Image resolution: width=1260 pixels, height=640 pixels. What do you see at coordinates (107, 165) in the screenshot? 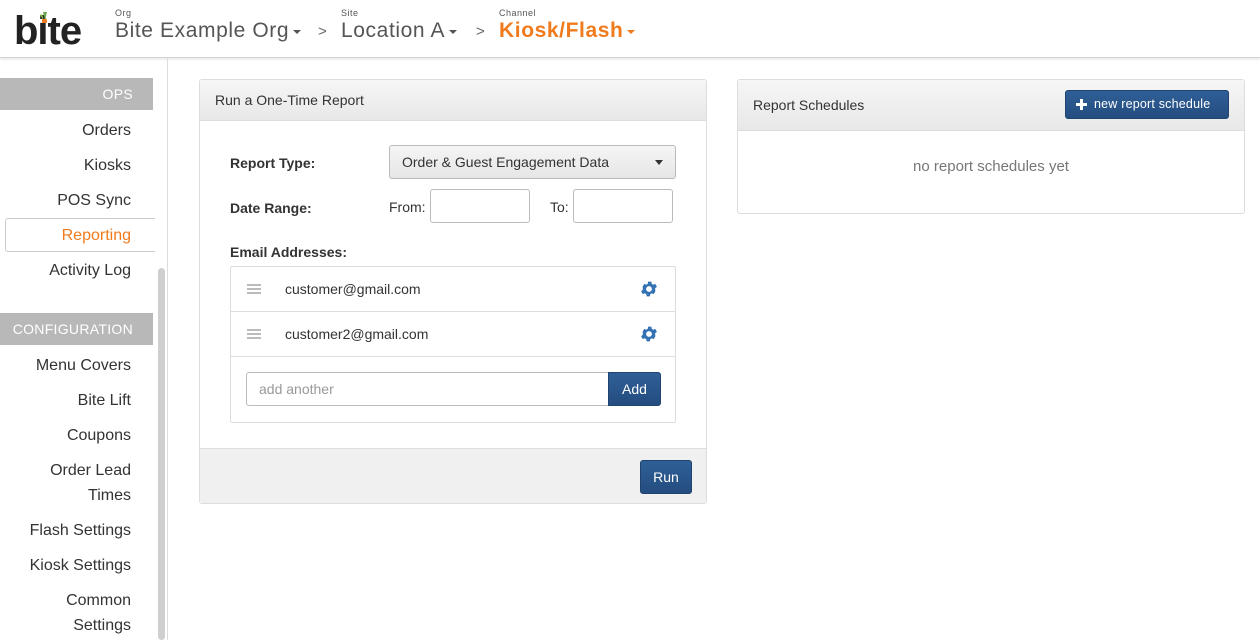
I see `sidebar-item-kiosks: Kiosks` at bounding box center [107, 165].